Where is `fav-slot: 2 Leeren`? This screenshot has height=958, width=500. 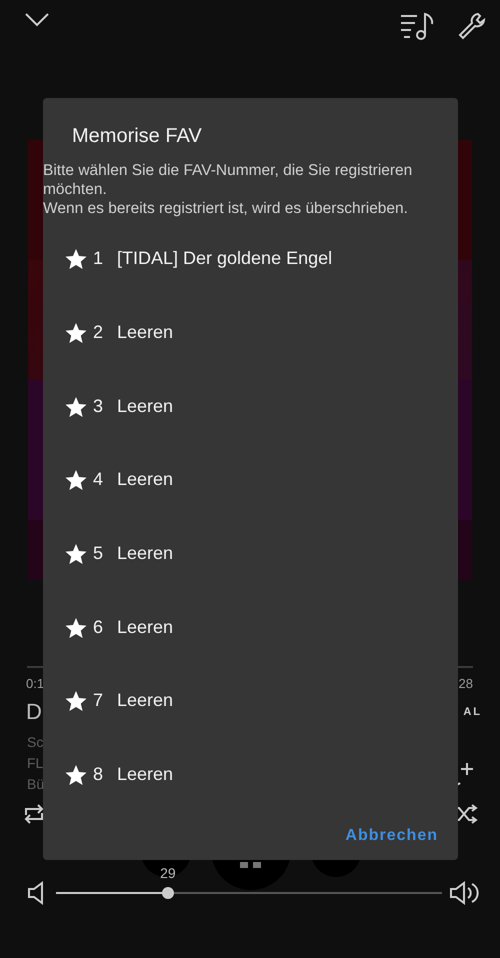 fav-slot: 2 Leeren is located at coordinates (250, 333).